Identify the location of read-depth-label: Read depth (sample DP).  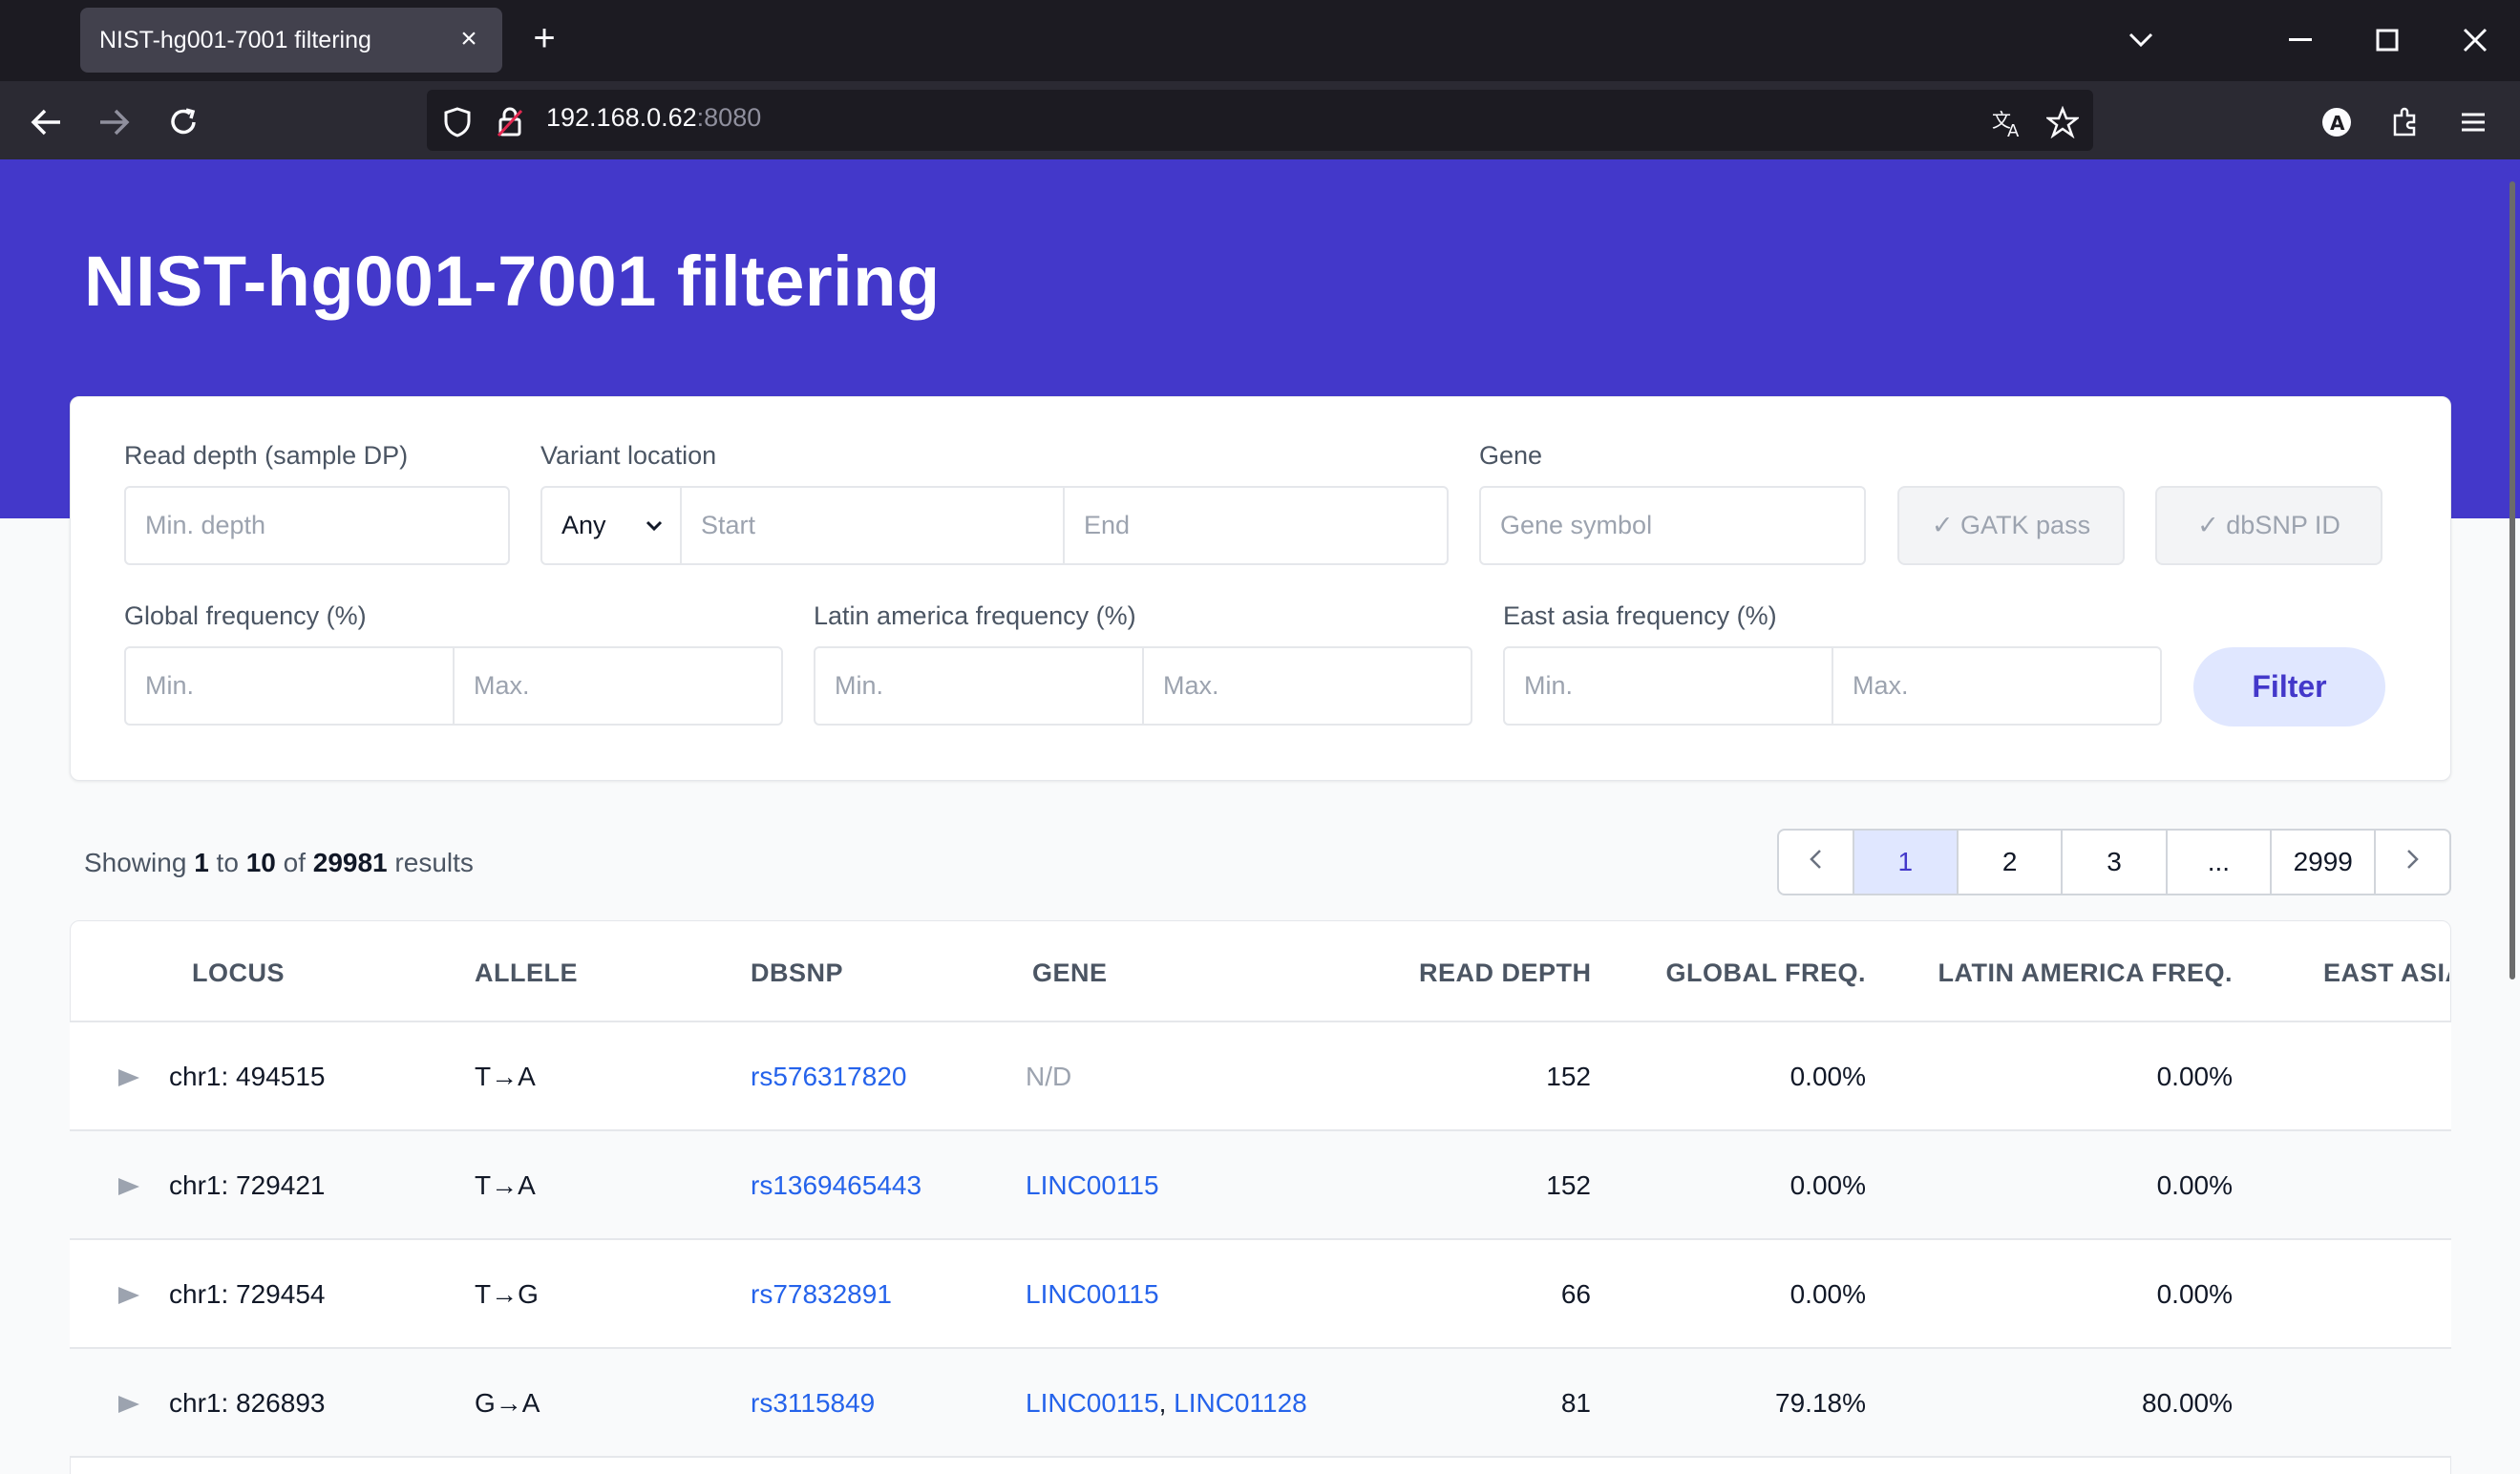
(266, 455).